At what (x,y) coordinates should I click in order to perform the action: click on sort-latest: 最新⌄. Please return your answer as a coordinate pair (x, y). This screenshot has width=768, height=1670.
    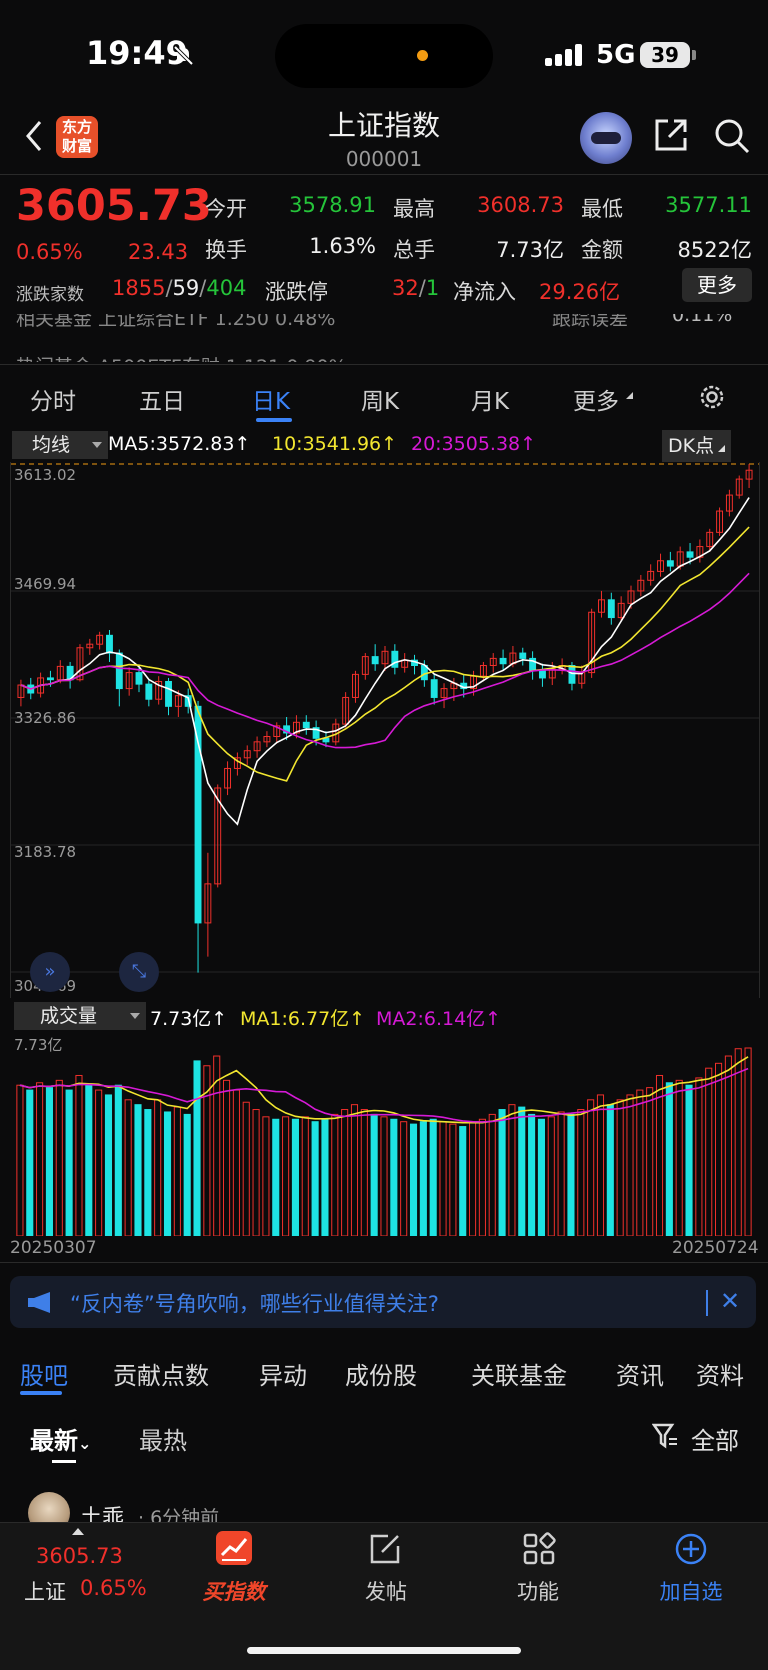
    Looking at the image, I should click on (60, 1438).